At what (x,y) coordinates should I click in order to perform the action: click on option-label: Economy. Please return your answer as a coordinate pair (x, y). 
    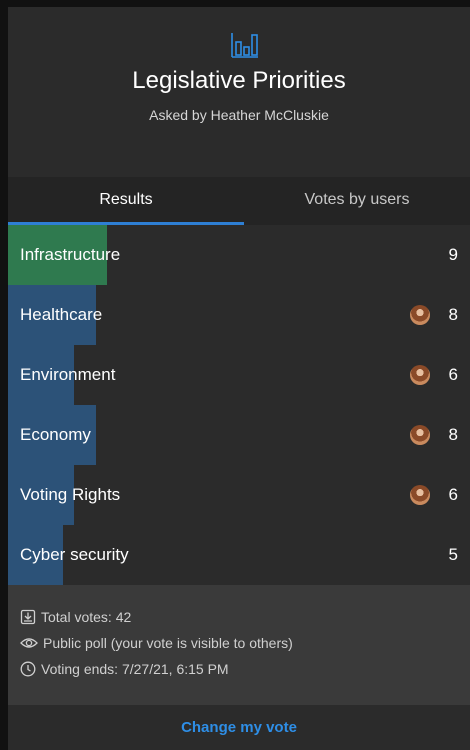
    Looking at the image, I should click on (55, 434).